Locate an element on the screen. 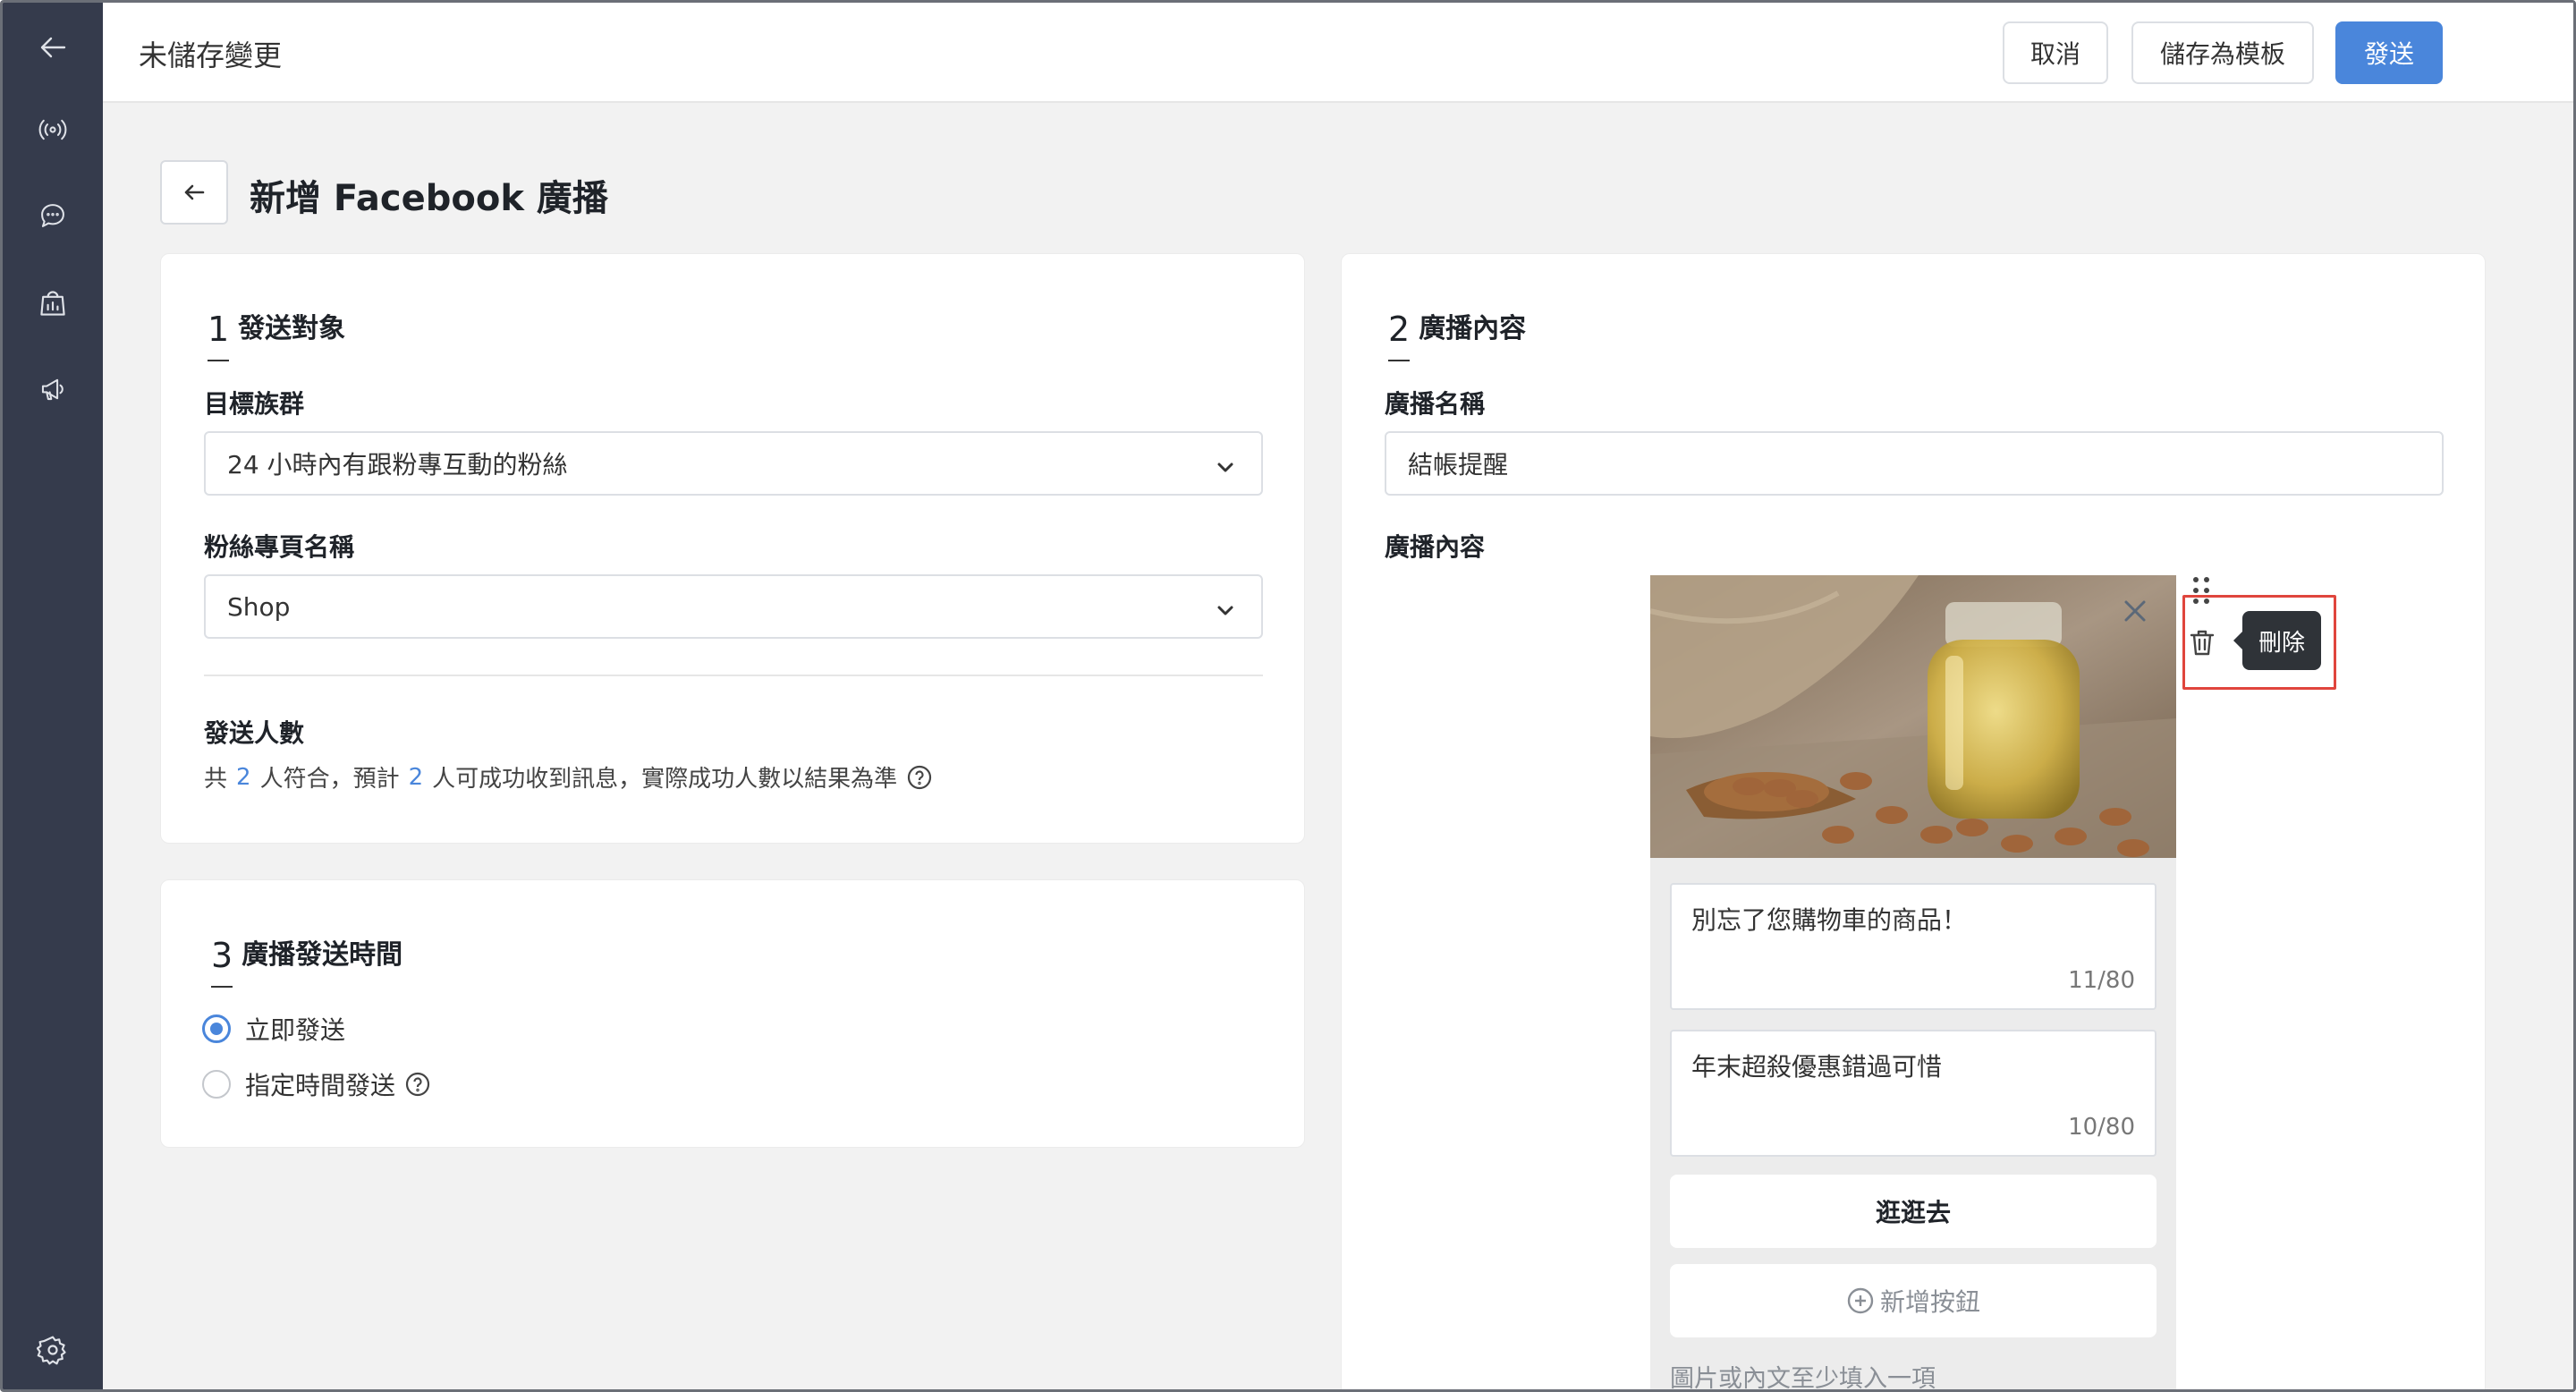 Image resolution: width=2576 pixels, height=1392 pixels. section-title: 發送對象 is located at coordinates (292, 328).